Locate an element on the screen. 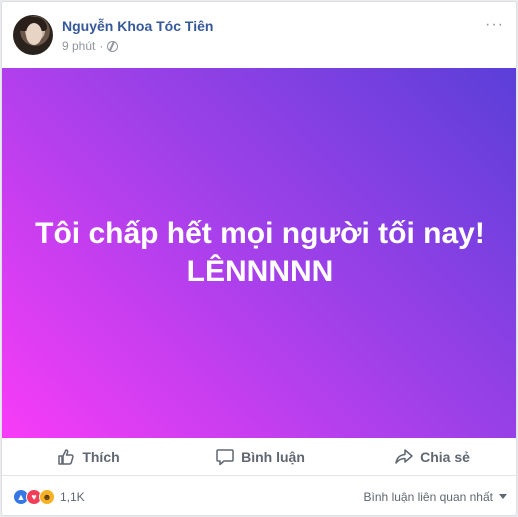 Image resolution: width=518 pixels, height=517 pixels. sort-label: Bình luận liên quan nhất is located at coordinates (428, 496).